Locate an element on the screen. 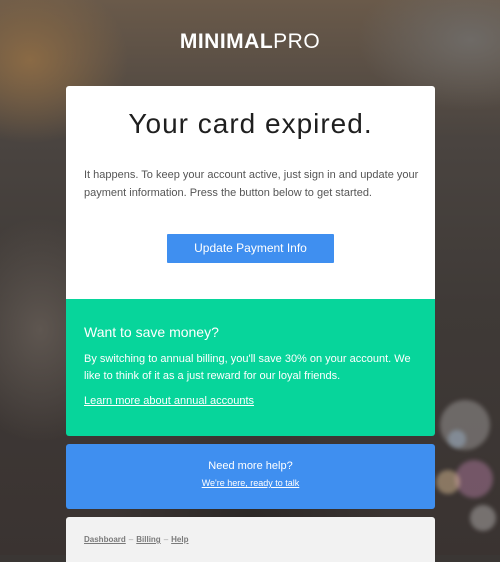 This screenshot has width=500, height=562. footer-panel: Dashboard – Billing – Help is located at coordinates (250, 539).